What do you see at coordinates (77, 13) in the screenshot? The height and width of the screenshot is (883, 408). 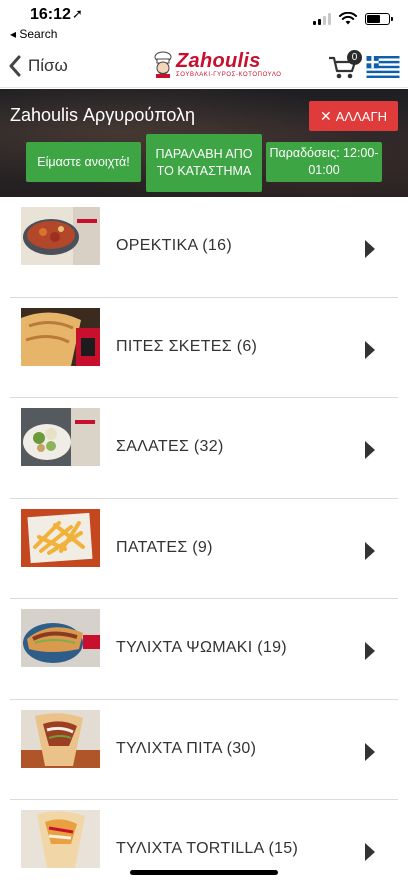 I see `location-arrow-icon: ➚` at bounding box center [77, 13].